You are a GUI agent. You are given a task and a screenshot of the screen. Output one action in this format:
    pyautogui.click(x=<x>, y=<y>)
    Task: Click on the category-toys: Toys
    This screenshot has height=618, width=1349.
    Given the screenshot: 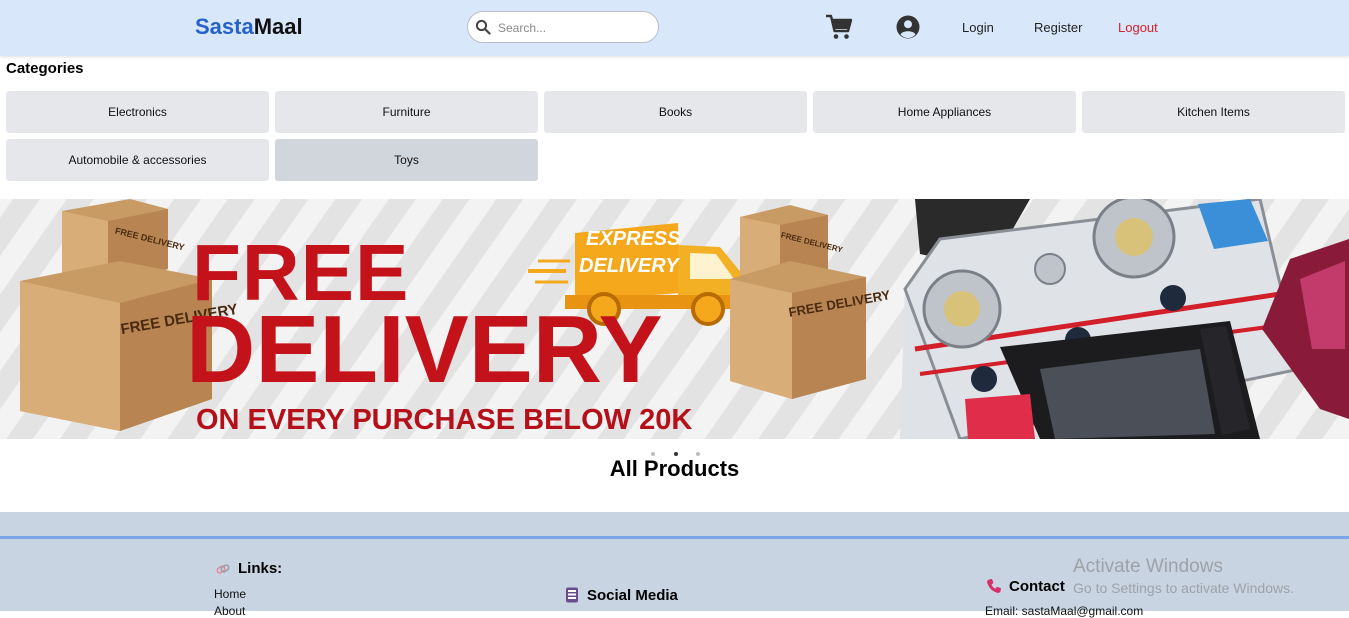 What is the action you would take?
    pyautogui.click(x=406, y=160)
    